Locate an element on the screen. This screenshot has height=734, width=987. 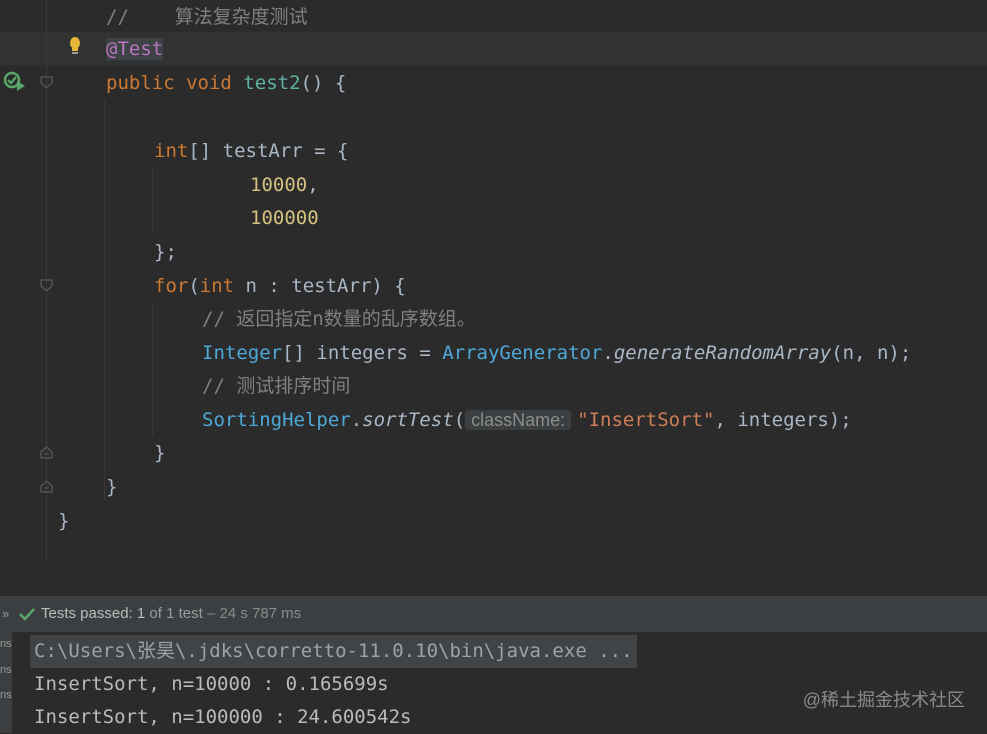
class-name: SortingHelper is located at coordinates (276, 420).